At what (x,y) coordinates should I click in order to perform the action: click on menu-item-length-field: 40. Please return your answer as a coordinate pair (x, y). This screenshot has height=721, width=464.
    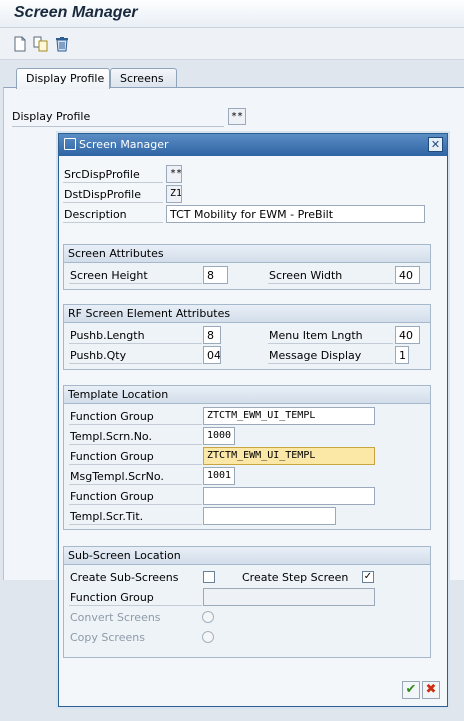
    Looking at the image, I should click on (407, 335).